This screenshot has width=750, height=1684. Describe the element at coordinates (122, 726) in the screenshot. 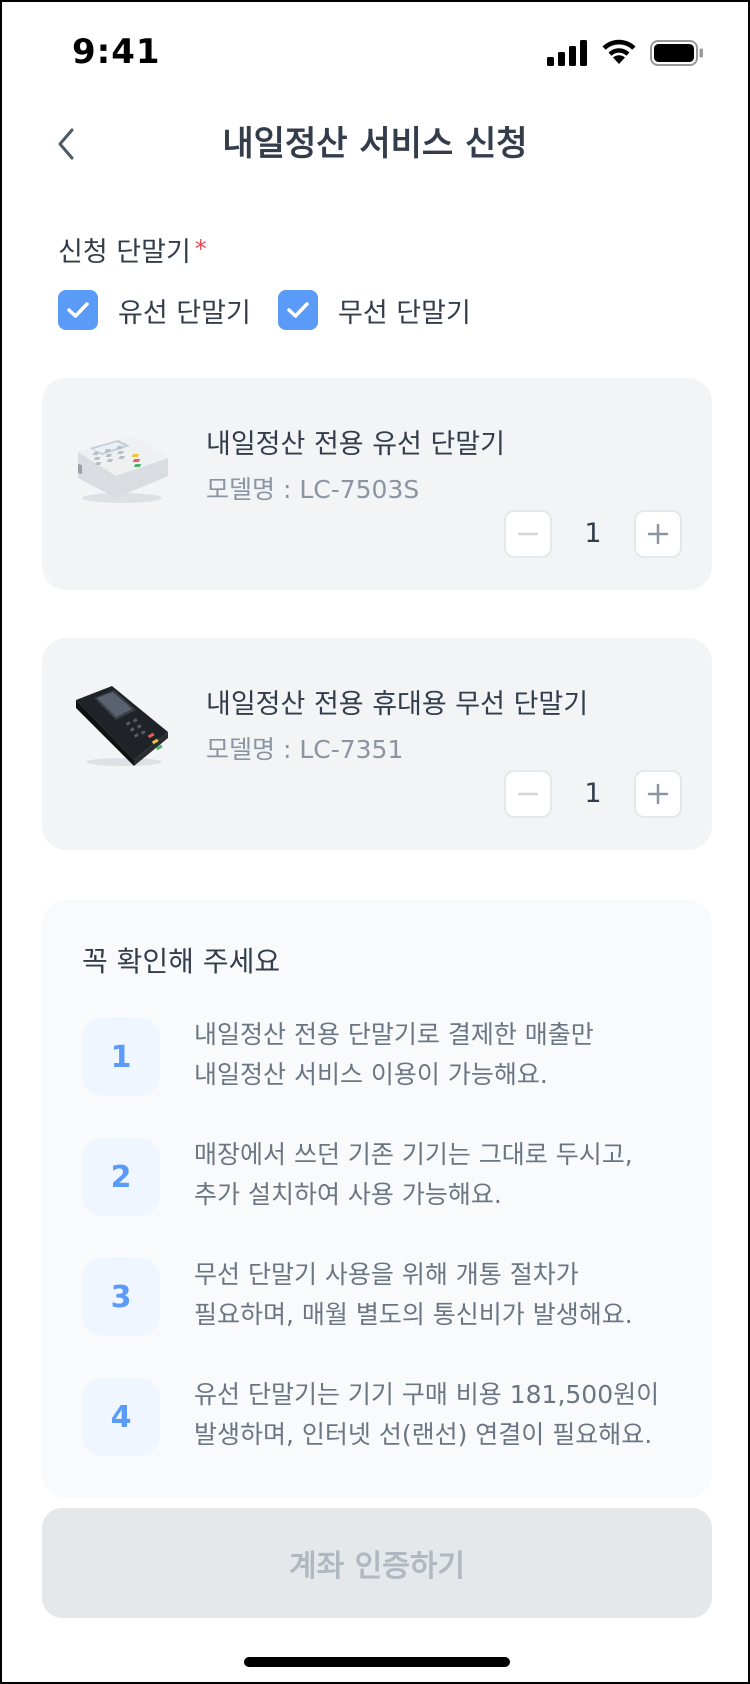

I see `wireless-terminal-image` at that location.